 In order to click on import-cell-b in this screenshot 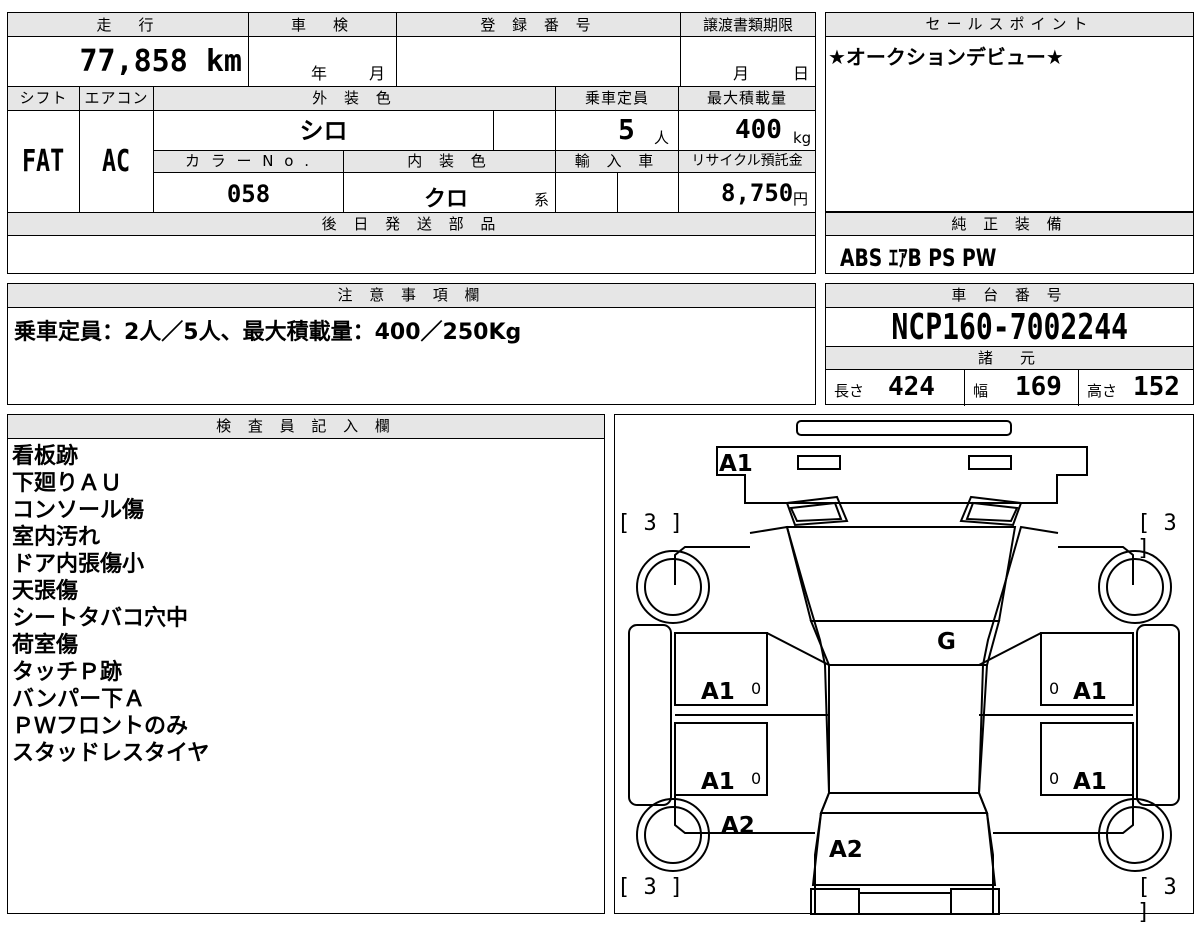, I will do `click(648, 192)`.